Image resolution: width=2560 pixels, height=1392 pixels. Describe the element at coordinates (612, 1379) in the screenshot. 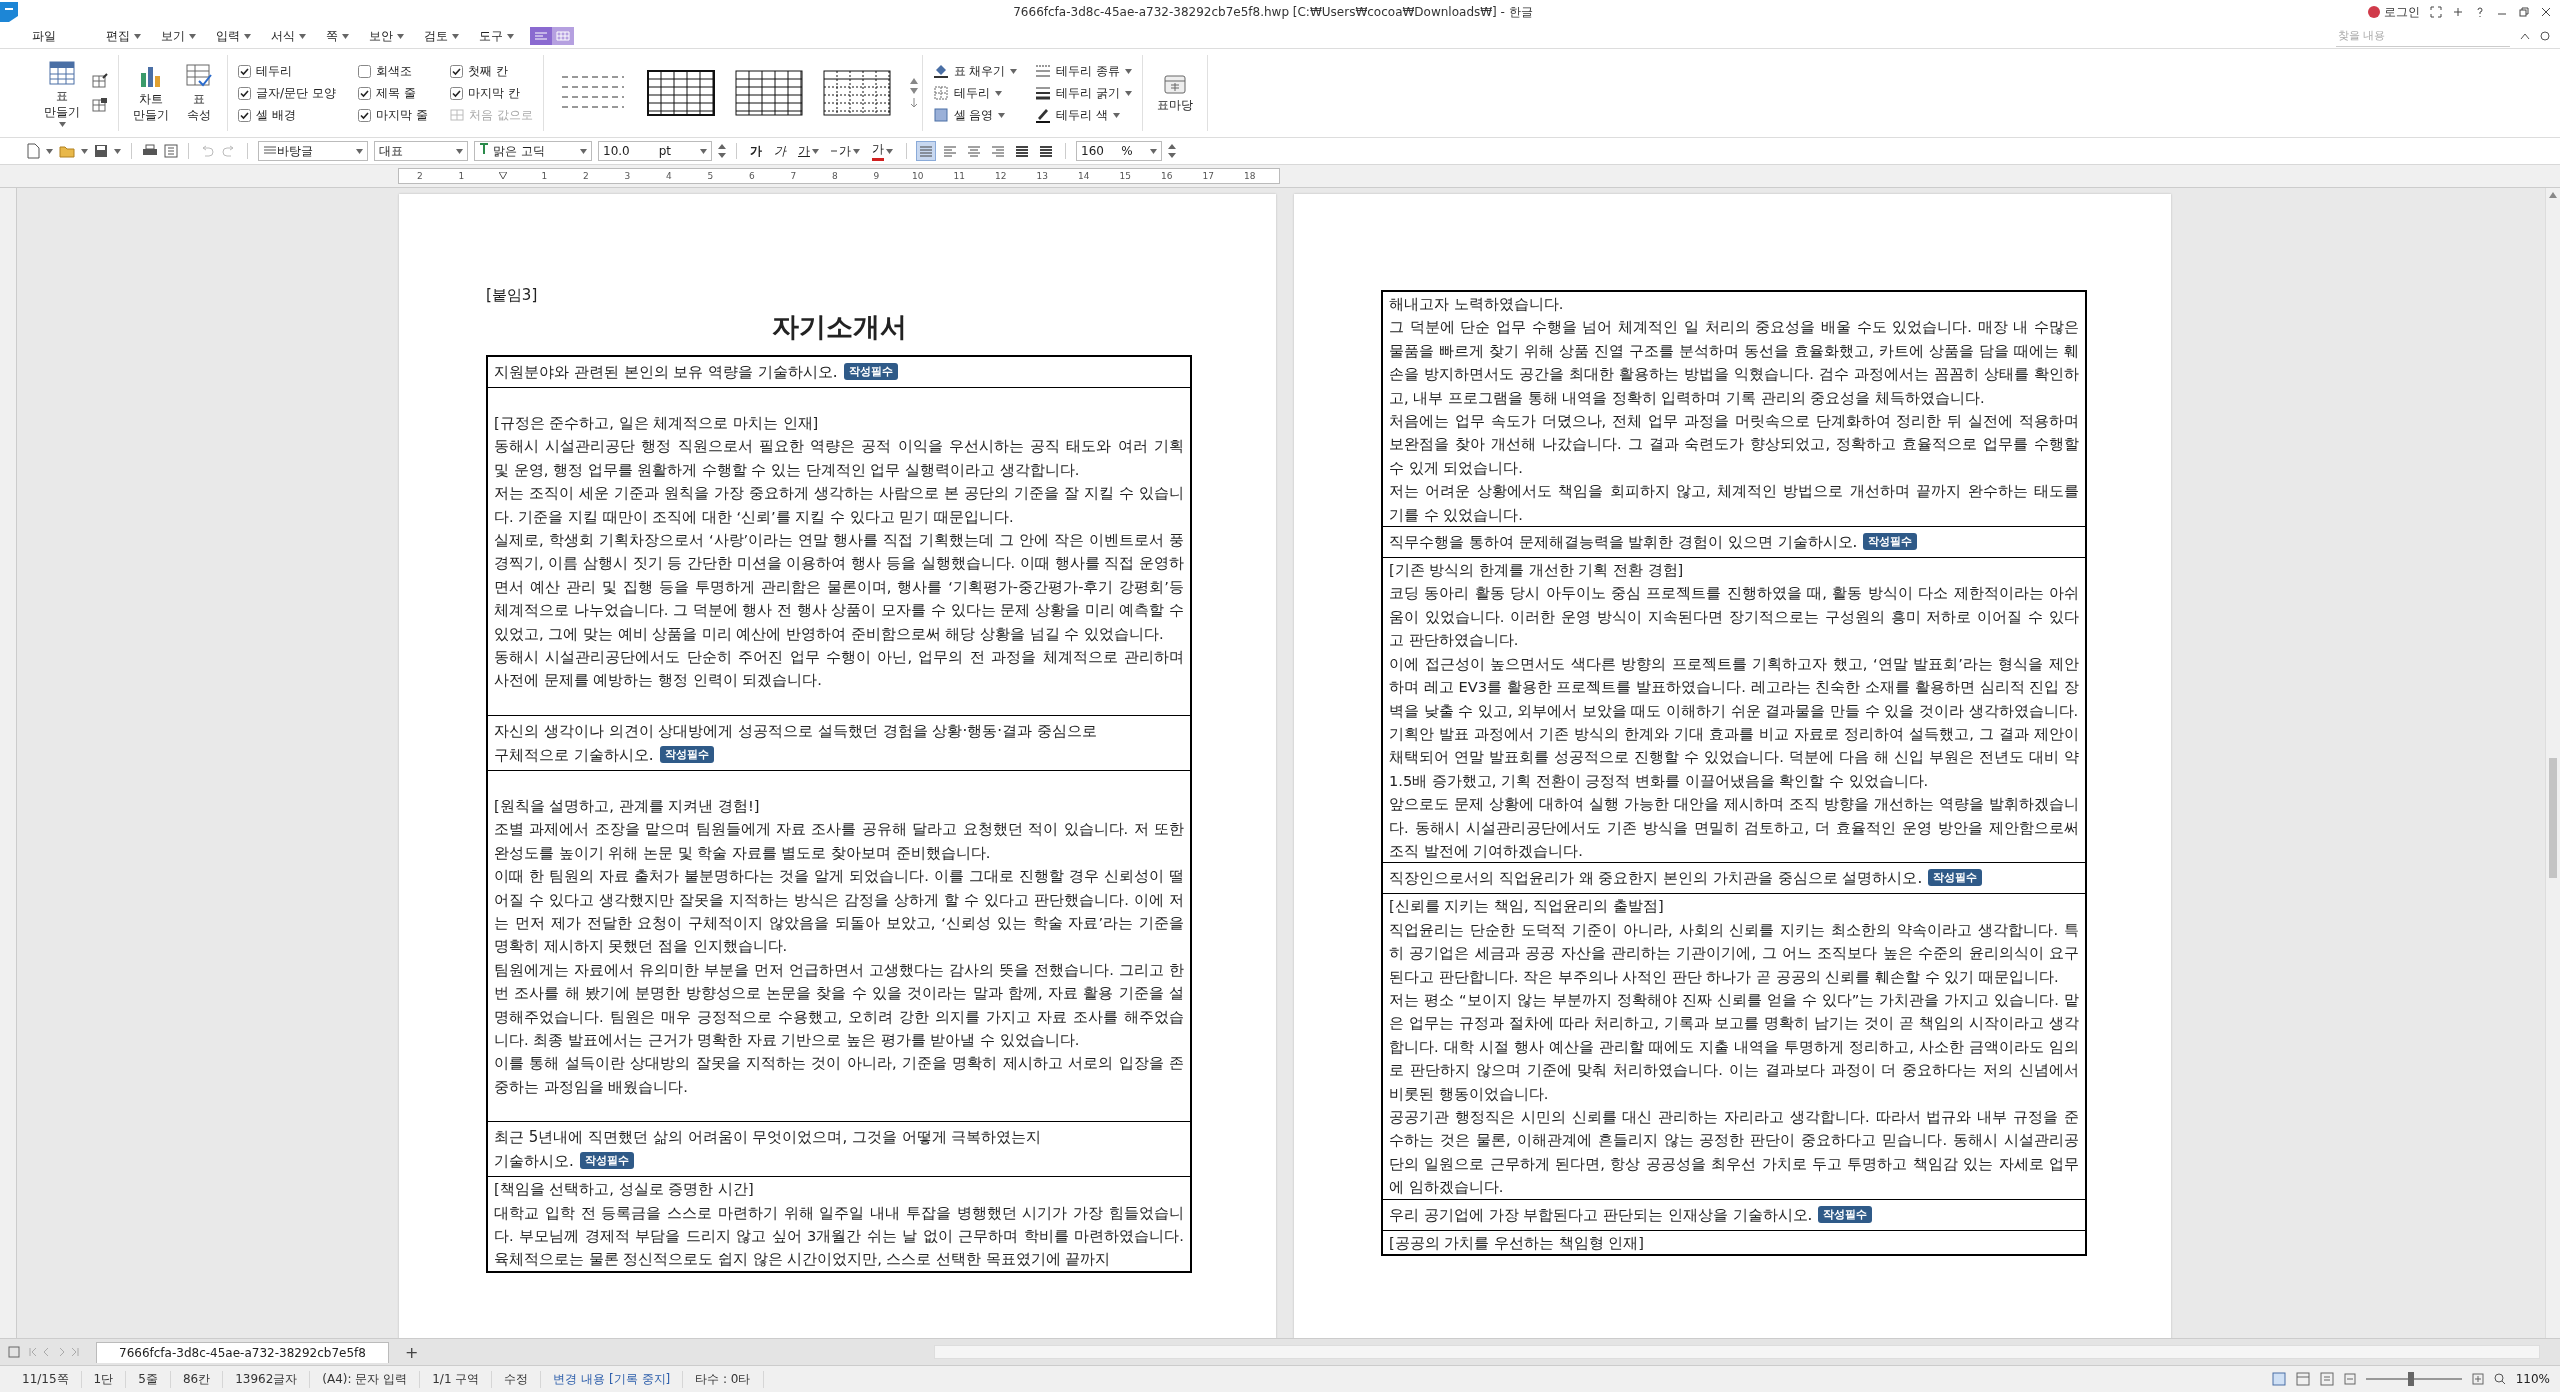

I see `track-changes-link: 변경 내용 [기록 중지]` at that location.